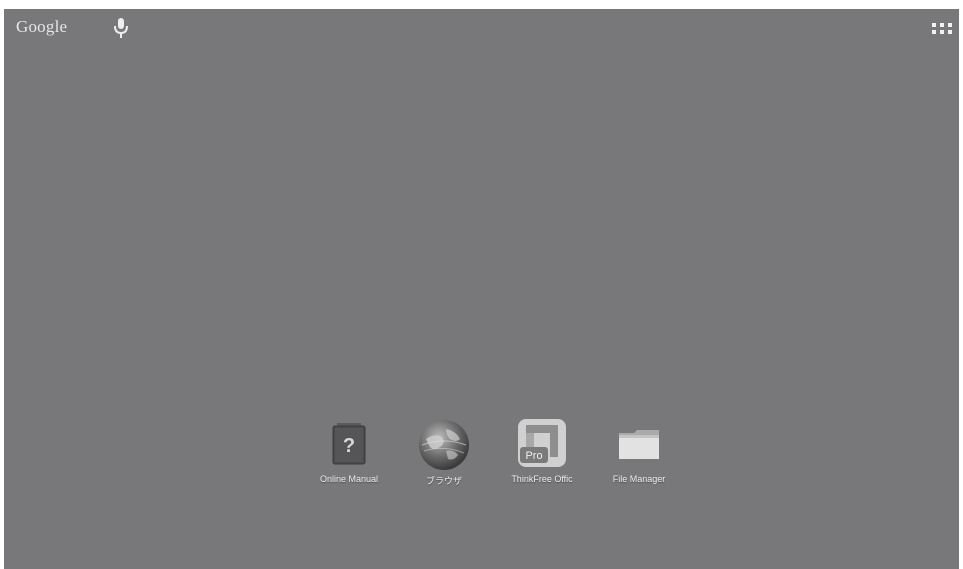 This screenshot has width=963, height=569. Describe the element at coordinates (942, 29) in the screenshot. I see `all-apps-icon` at that location.